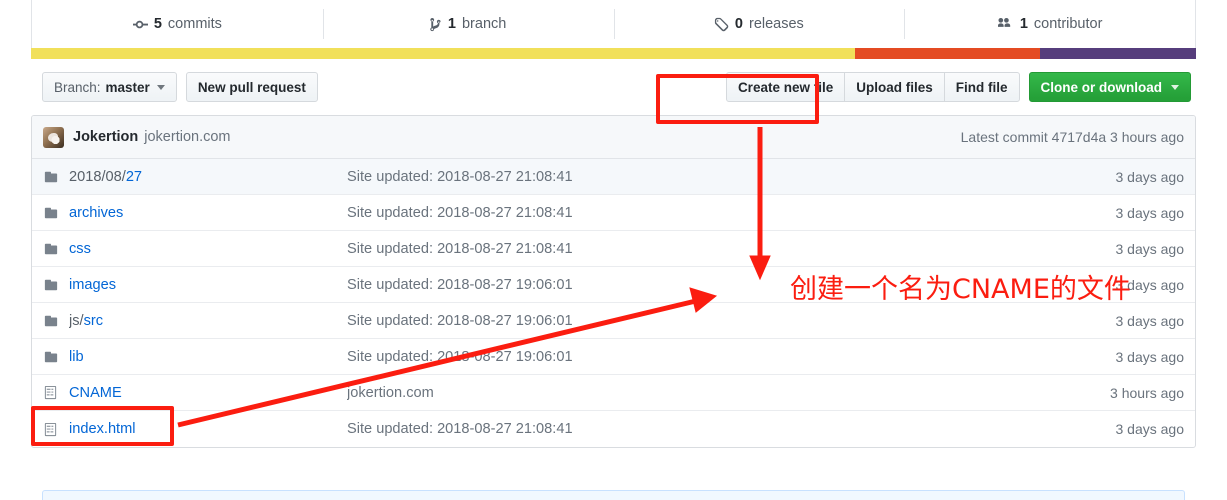 Image resolution: width=1227 pixels, height=500 pixels. What do you see at coordinates (208, 285) in the screenshot?
I see `file-name-cell: images` at bounding box center [208, 285].